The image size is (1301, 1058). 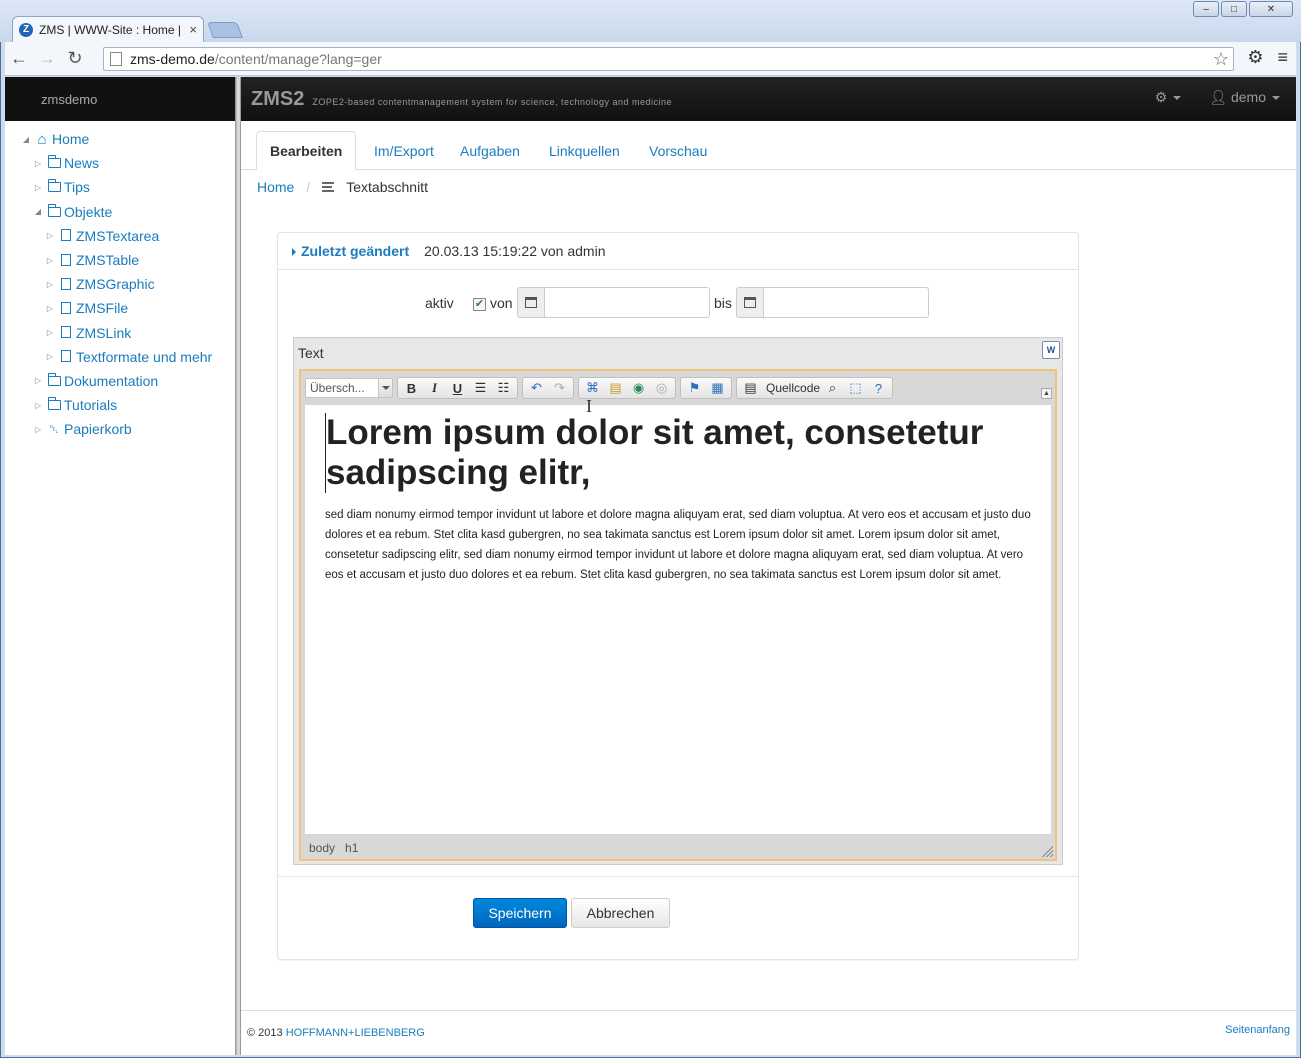 I want to click on bookmark-star-icon: ☆, so click(x=1221, y=59).